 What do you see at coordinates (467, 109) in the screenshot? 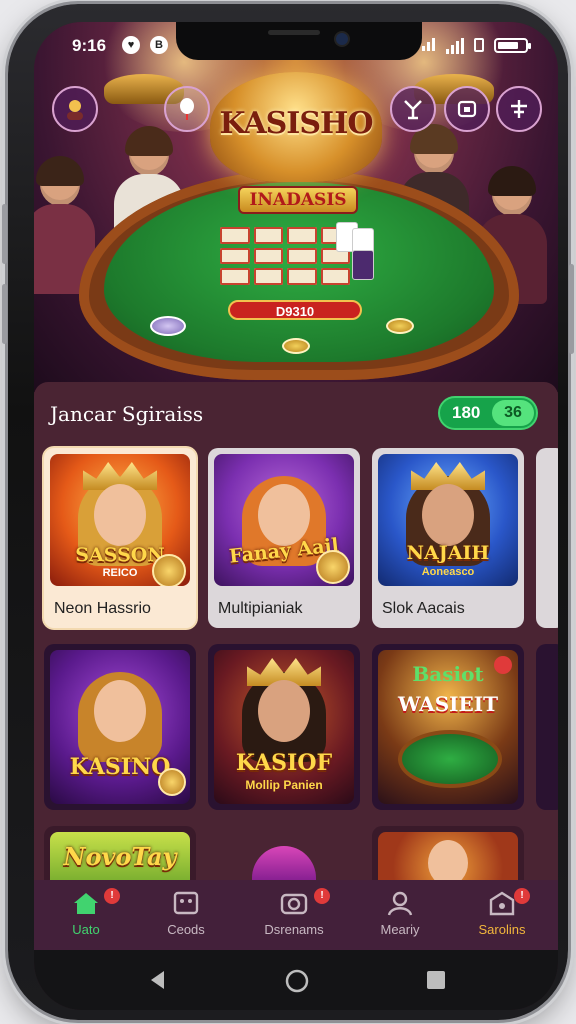
I see `chat-icon` at bounding box center [467, 109].